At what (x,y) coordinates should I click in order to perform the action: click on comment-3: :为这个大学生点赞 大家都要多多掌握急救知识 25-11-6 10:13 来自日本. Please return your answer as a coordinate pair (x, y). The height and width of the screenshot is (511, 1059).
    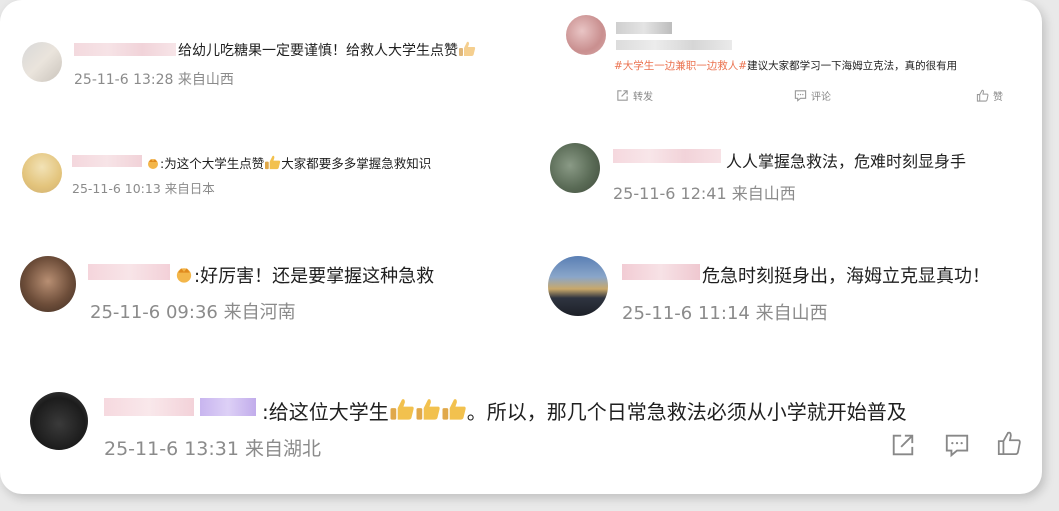
    Looking at the image, I should click on (260, 175).